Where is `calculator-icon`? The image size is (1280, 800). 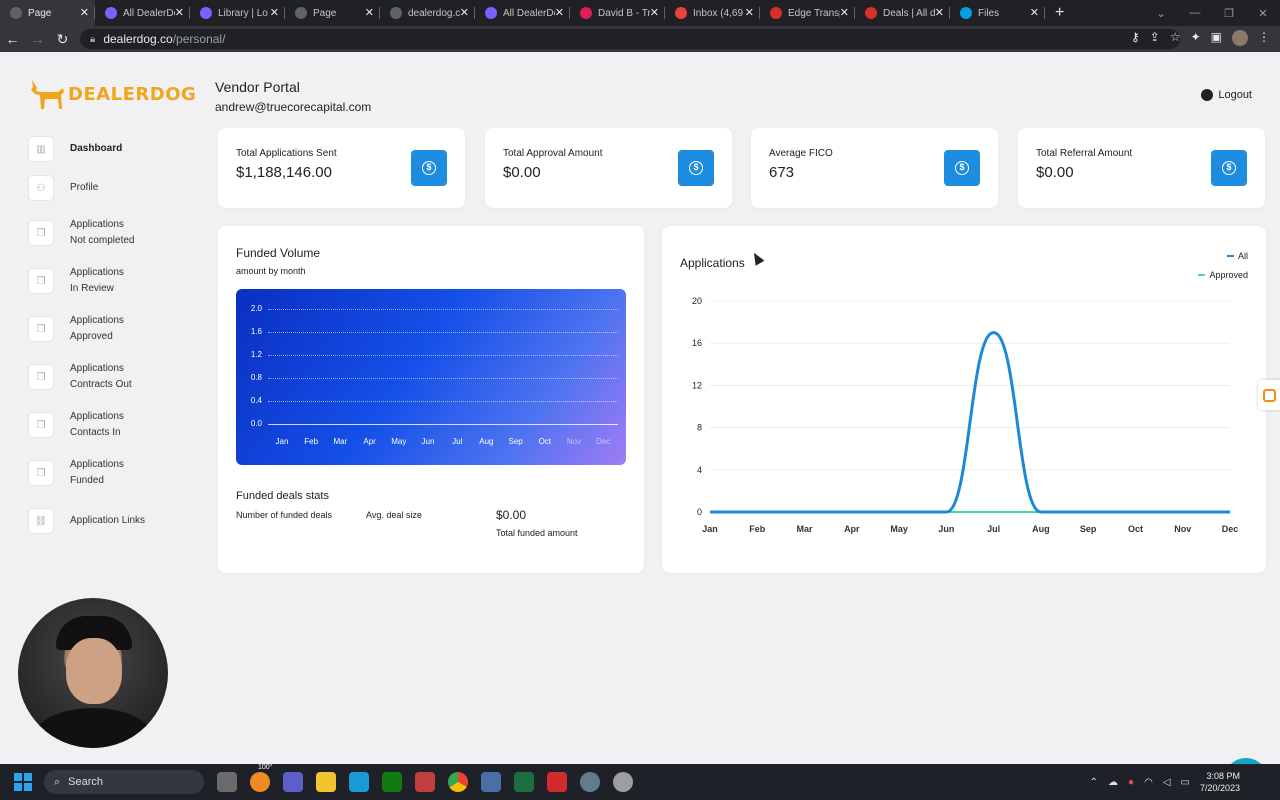
calculator-icon is located at coordinates (491, 782).